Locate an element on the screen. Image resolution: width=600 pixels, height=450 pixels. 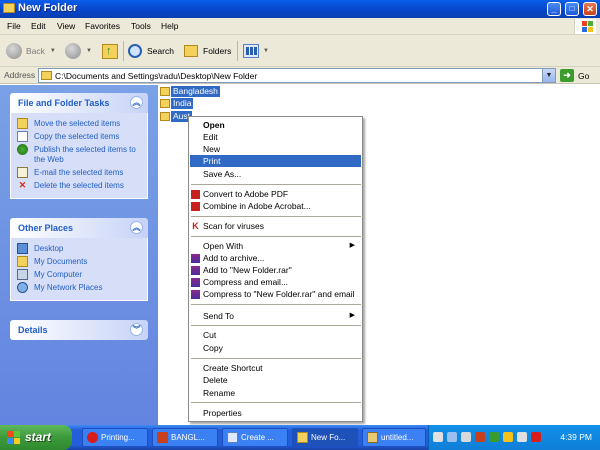
task-copy: Copy the selected items is located at coordinates (79, 136).